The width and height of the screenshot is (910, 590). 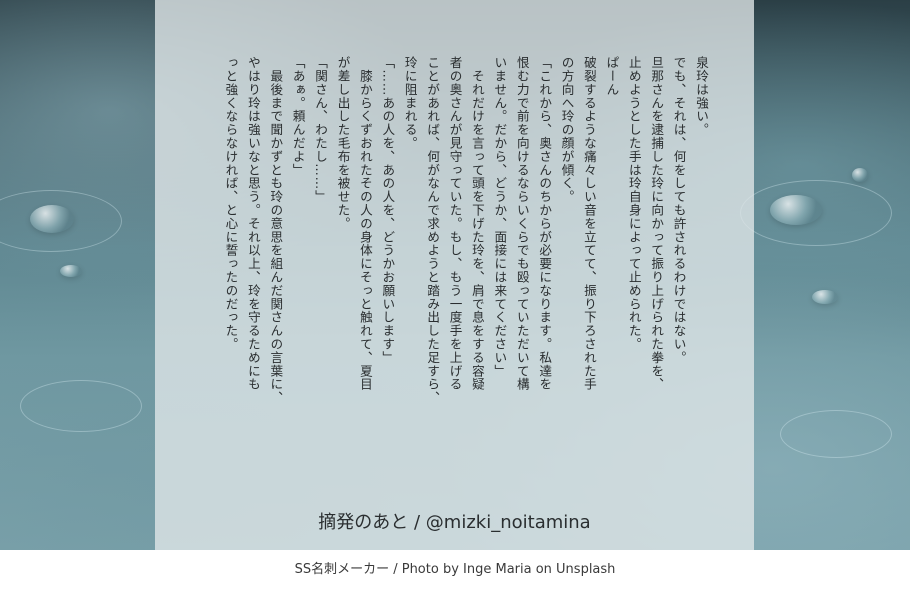 What do you see at coordinates (522, 223) in the screenshot?
I see `story-line: 恨む力で前を向けるならいくらでも殴っていただいて構` at bounding box center [522, 223].